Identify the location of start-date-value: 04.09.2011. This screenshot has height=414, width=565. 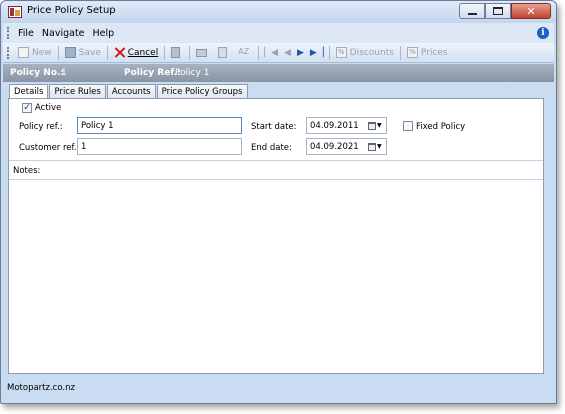
(334, 126).